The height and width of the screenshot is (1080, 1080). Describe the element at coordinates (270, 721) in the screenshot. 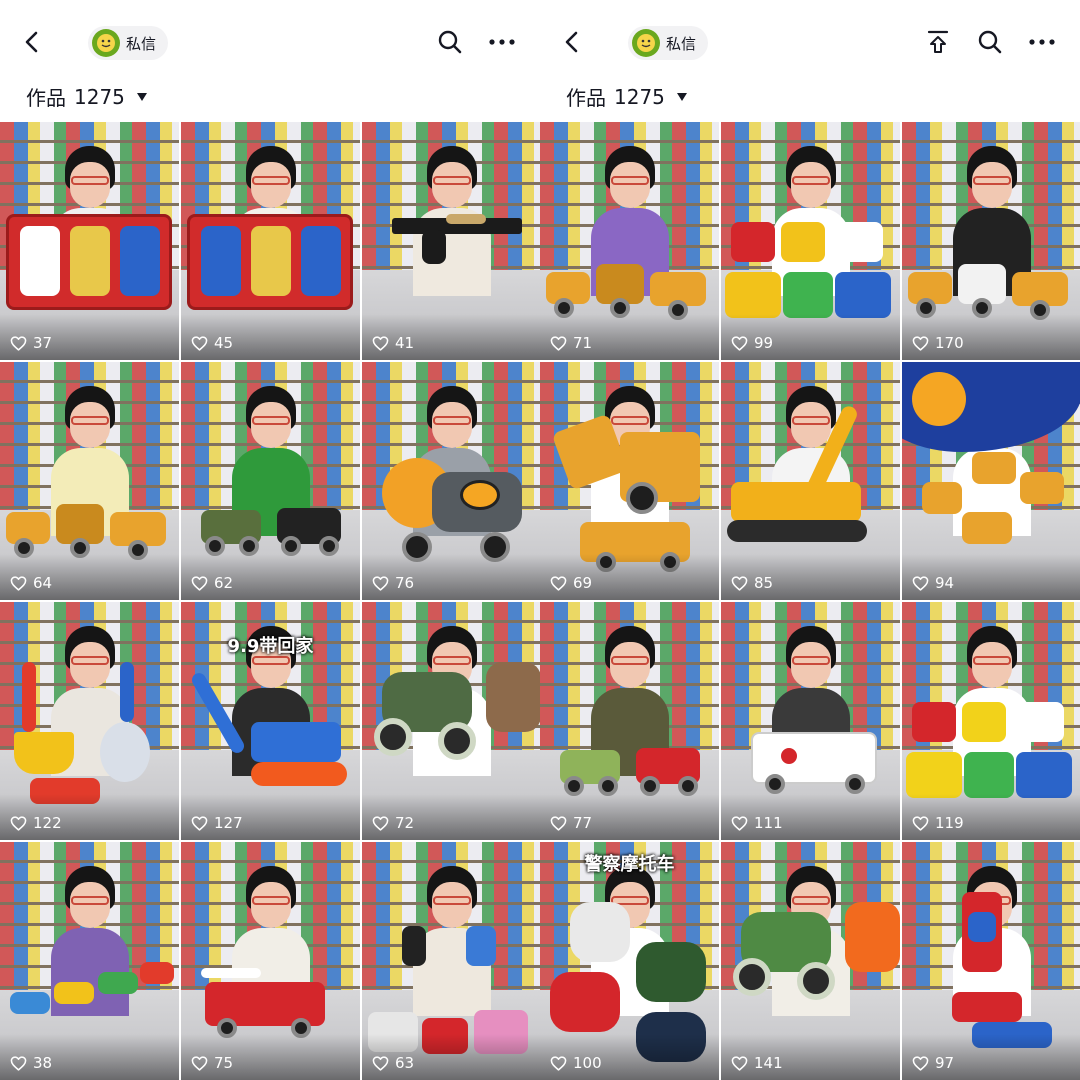

I see `video-thumbnail: 9.9带回家 127` at that location.